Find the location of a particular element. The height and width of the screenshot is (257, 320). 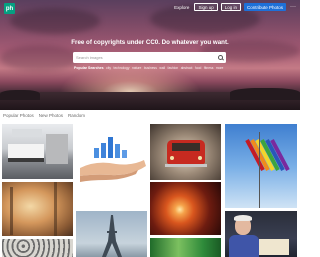

signup-button: Sign up is located at coordinates (206, 7).